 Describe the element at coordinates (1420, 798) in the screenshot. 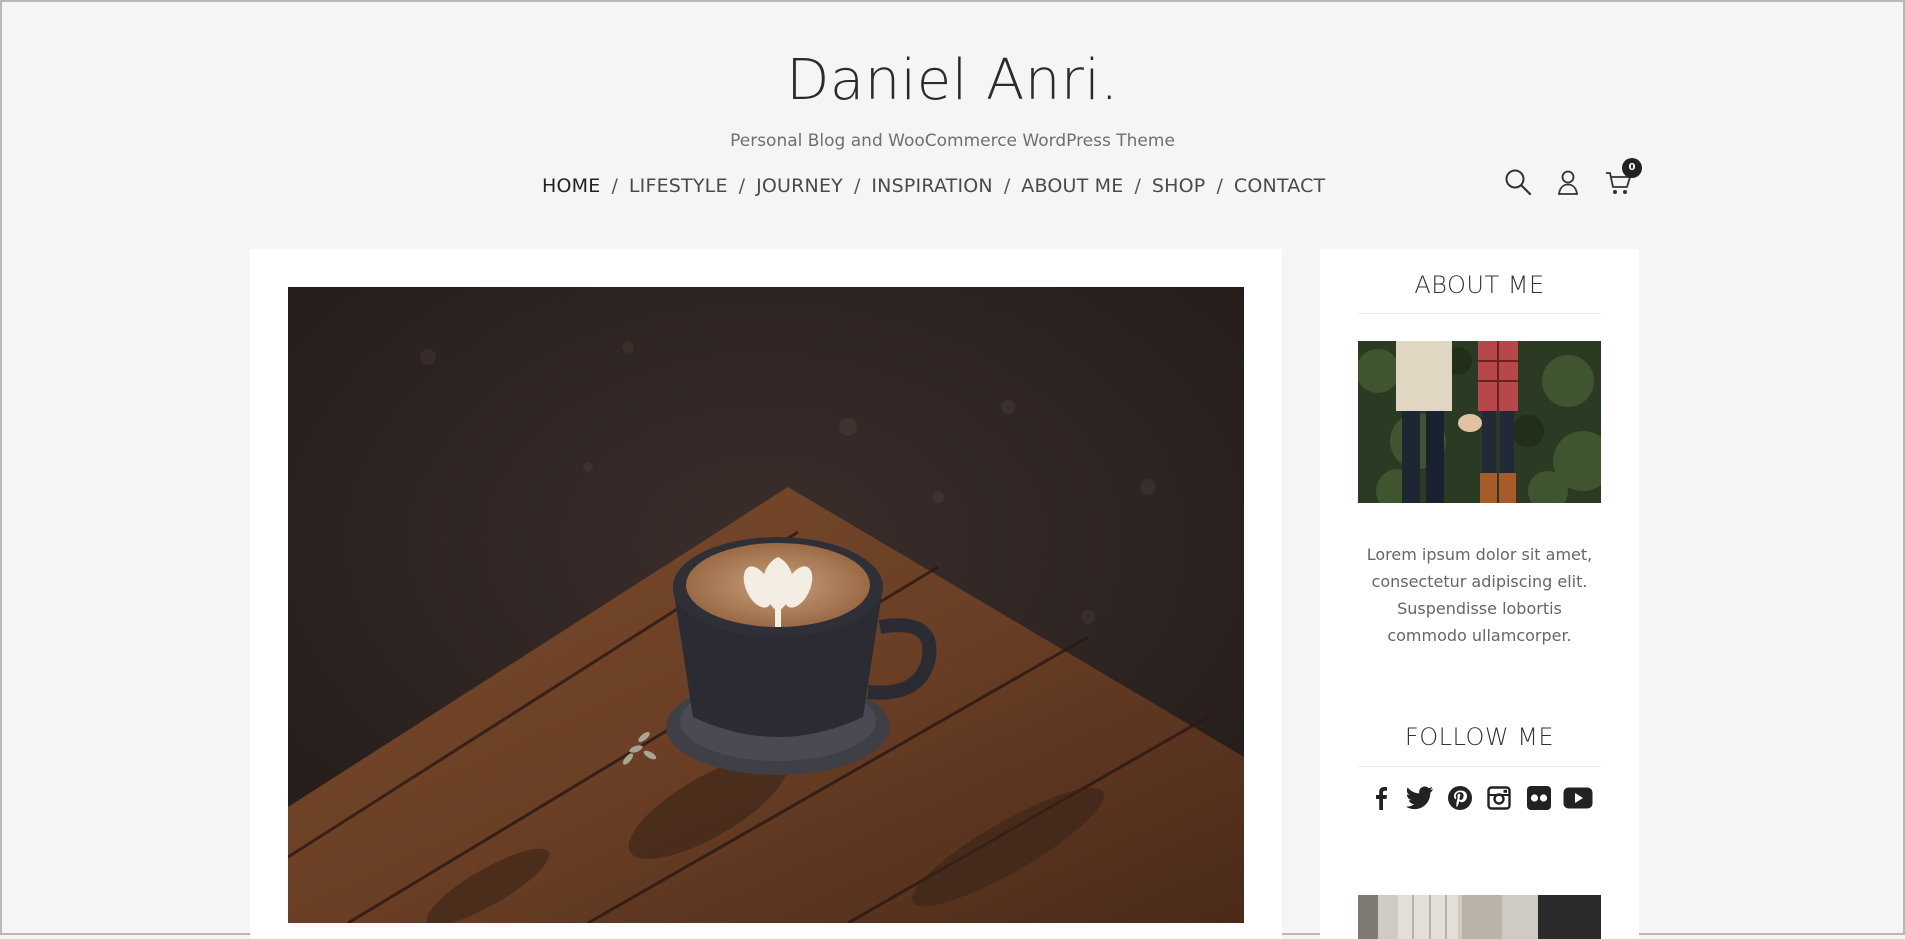

I see `twitter-icon` at that location.